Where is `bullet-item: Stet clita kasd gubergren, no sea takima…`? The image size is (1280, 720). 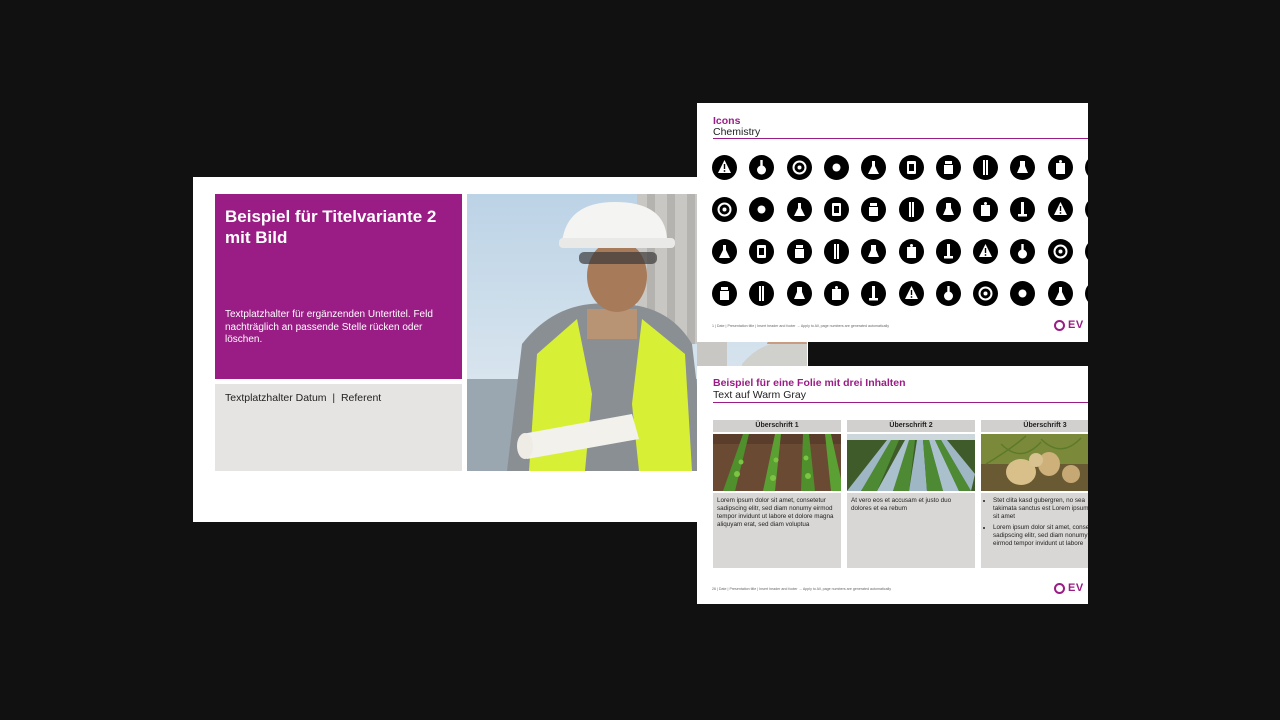
bullet-item: Stet clita kasd gubergren, no sea takima… is located at coordinates (1040, 509).